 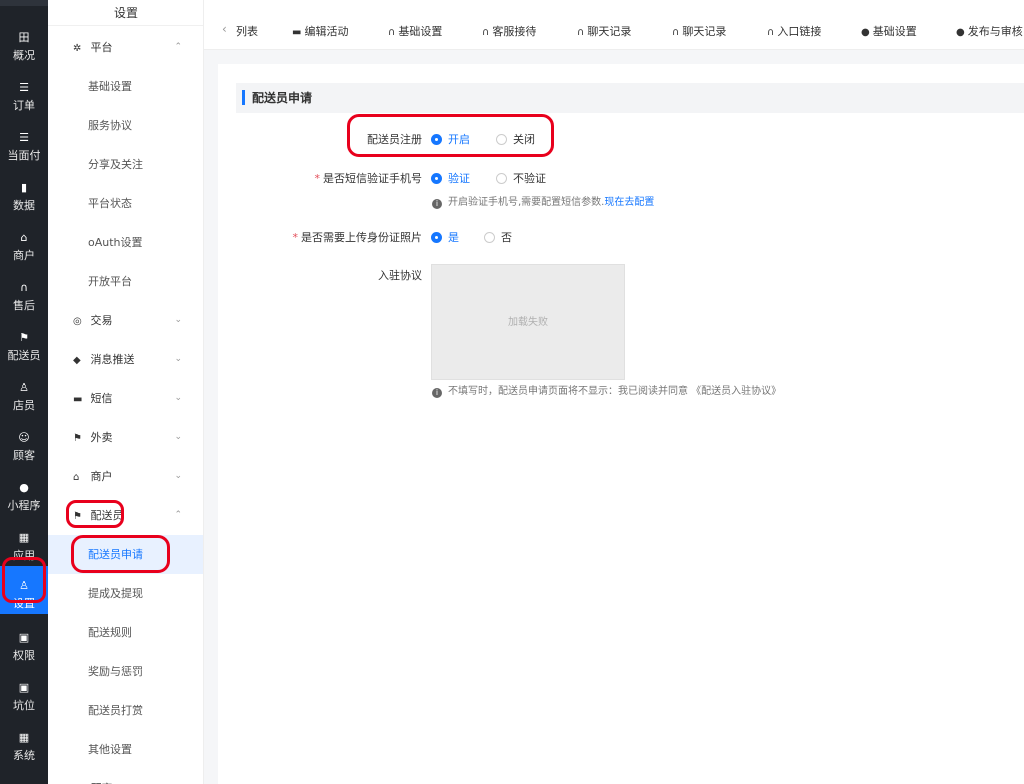 I want to click on tab-chat-history: ∩ 聊天记录, so click(x=604, y=32).